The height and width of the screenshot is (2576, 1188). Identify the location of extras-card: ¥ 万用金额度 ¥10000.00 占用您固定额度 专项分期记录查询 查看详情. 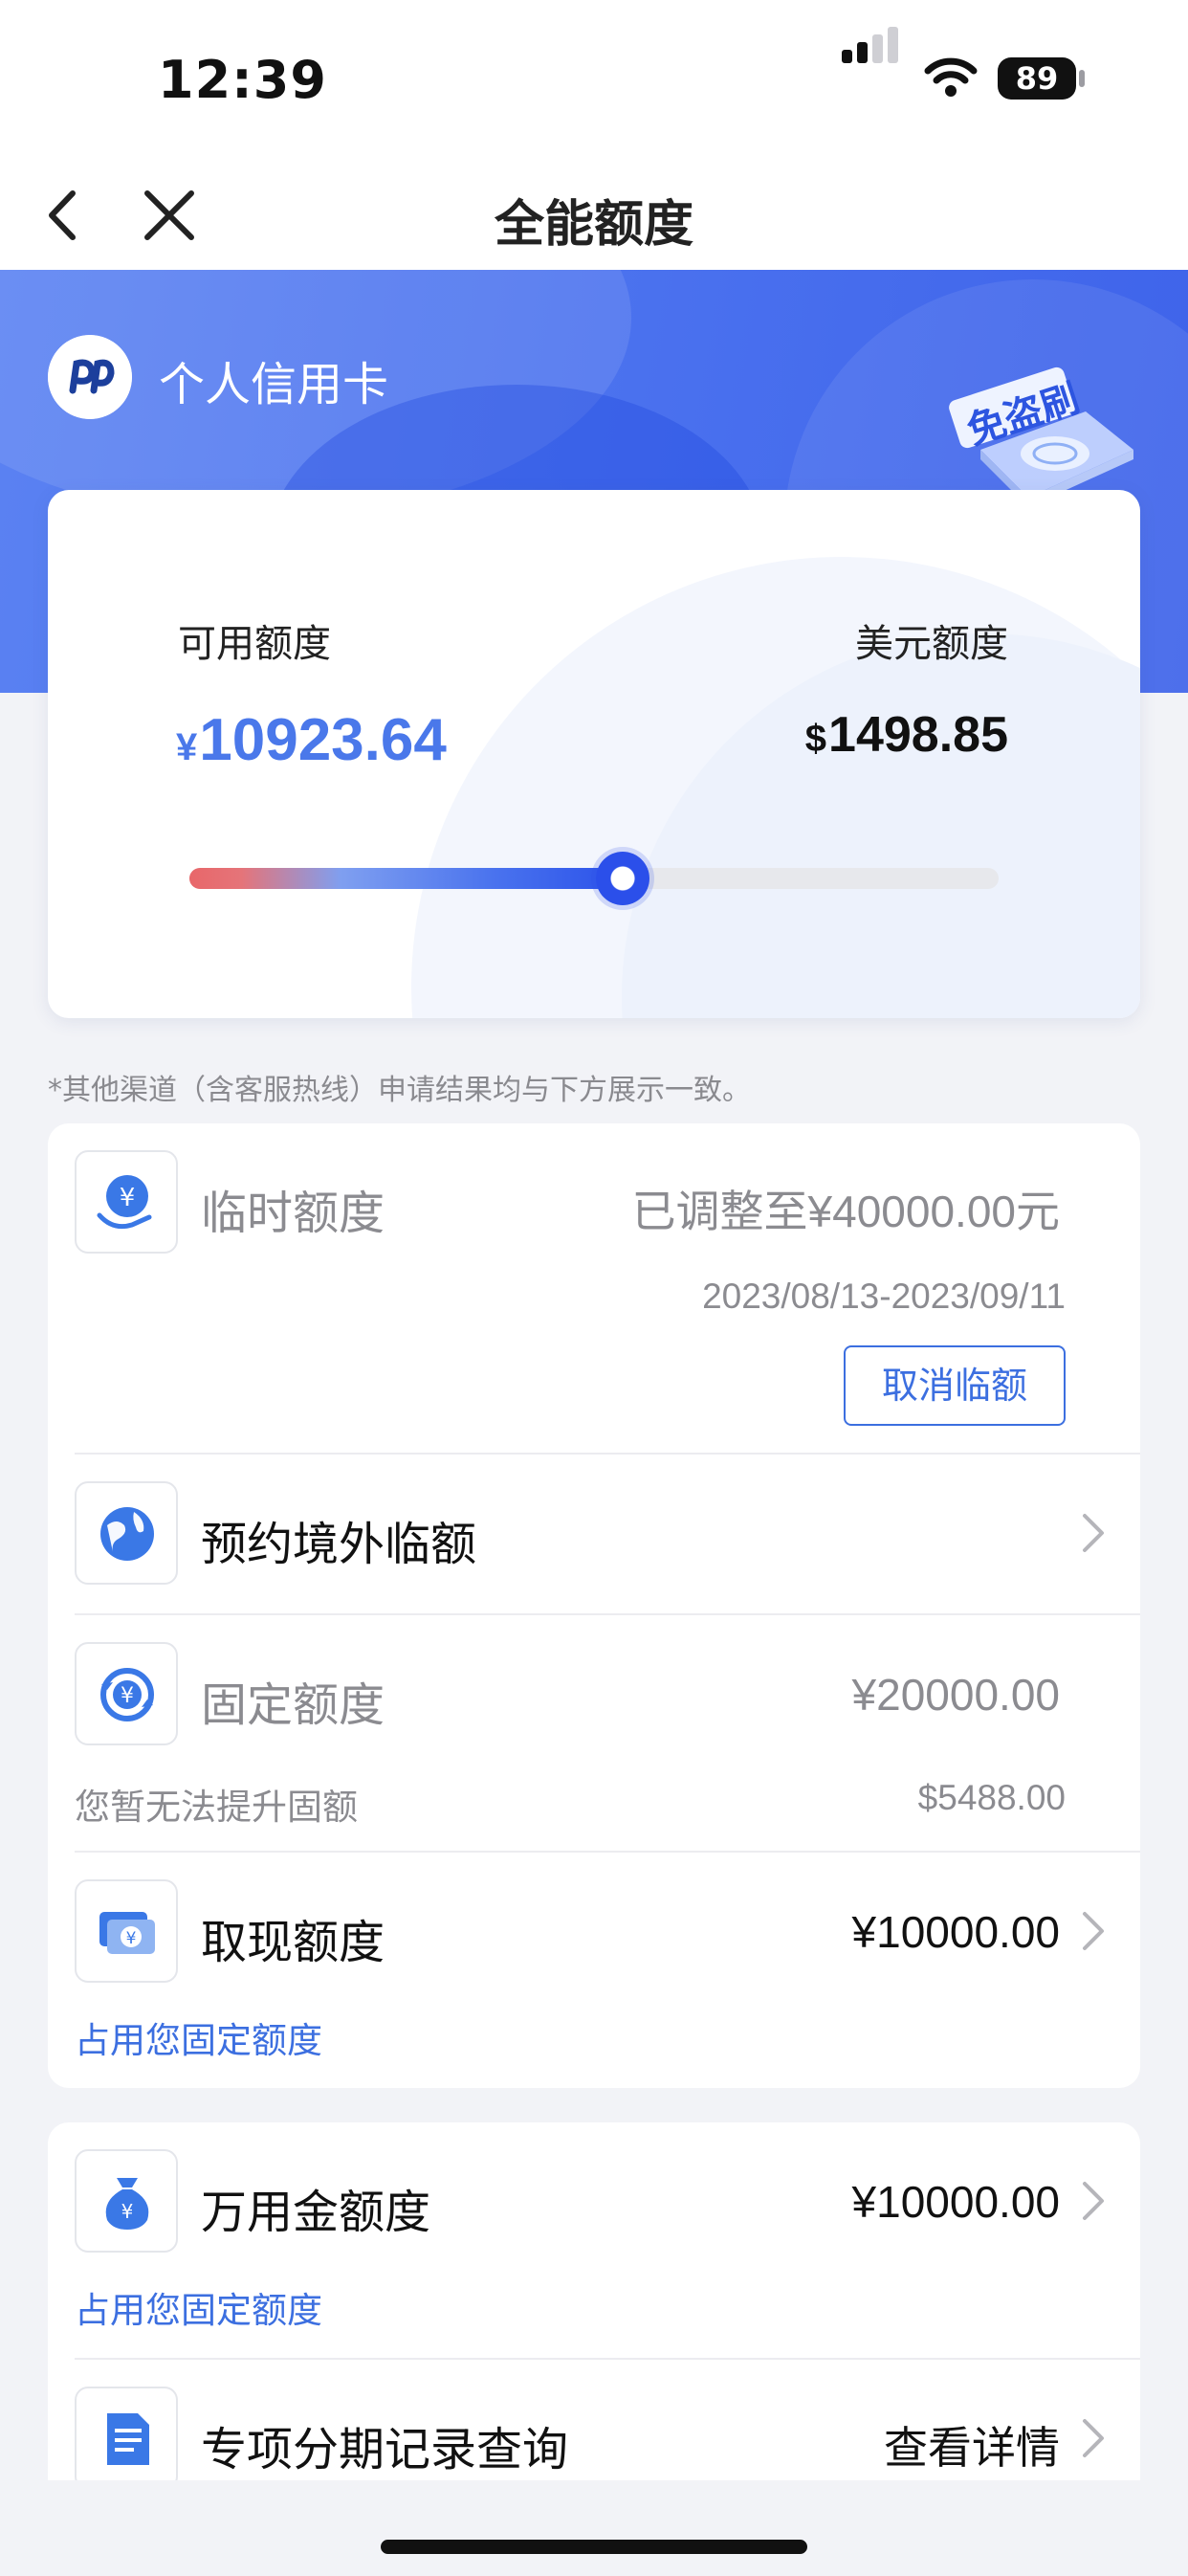
(594, 2323).